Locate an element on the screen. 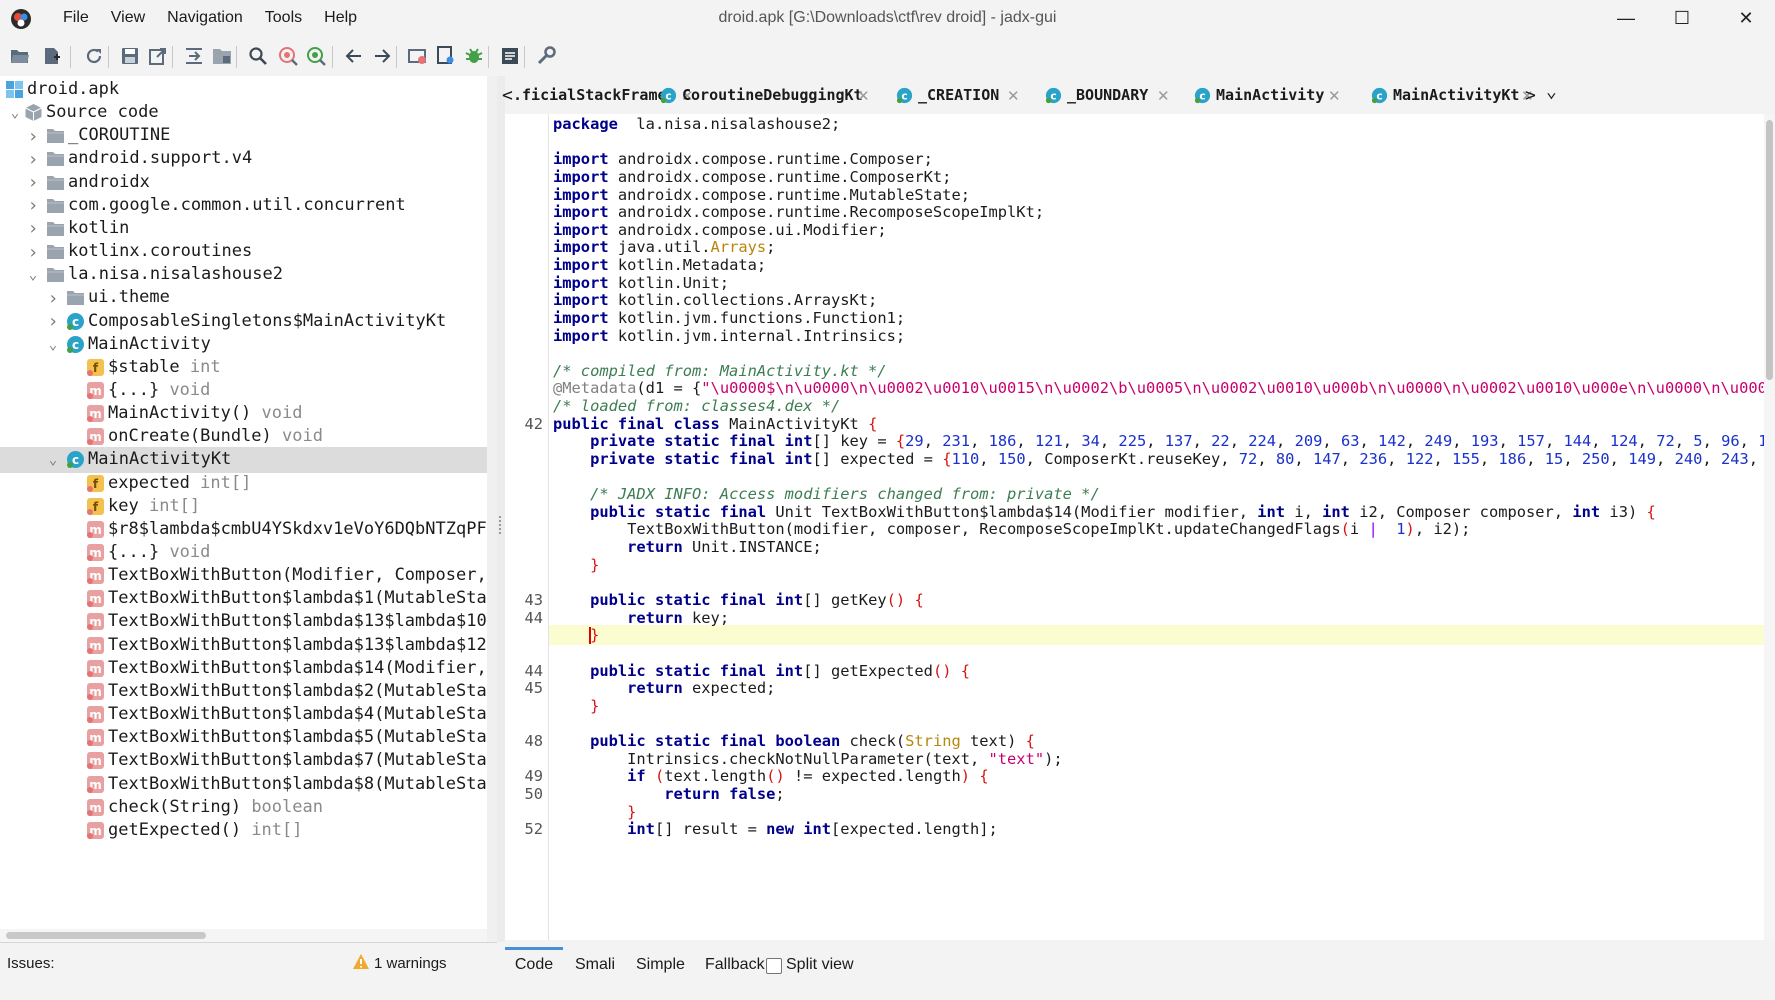 The image size is (1775, 1000). warnings-count: 1 warnings is located at coordinates (410, 963).